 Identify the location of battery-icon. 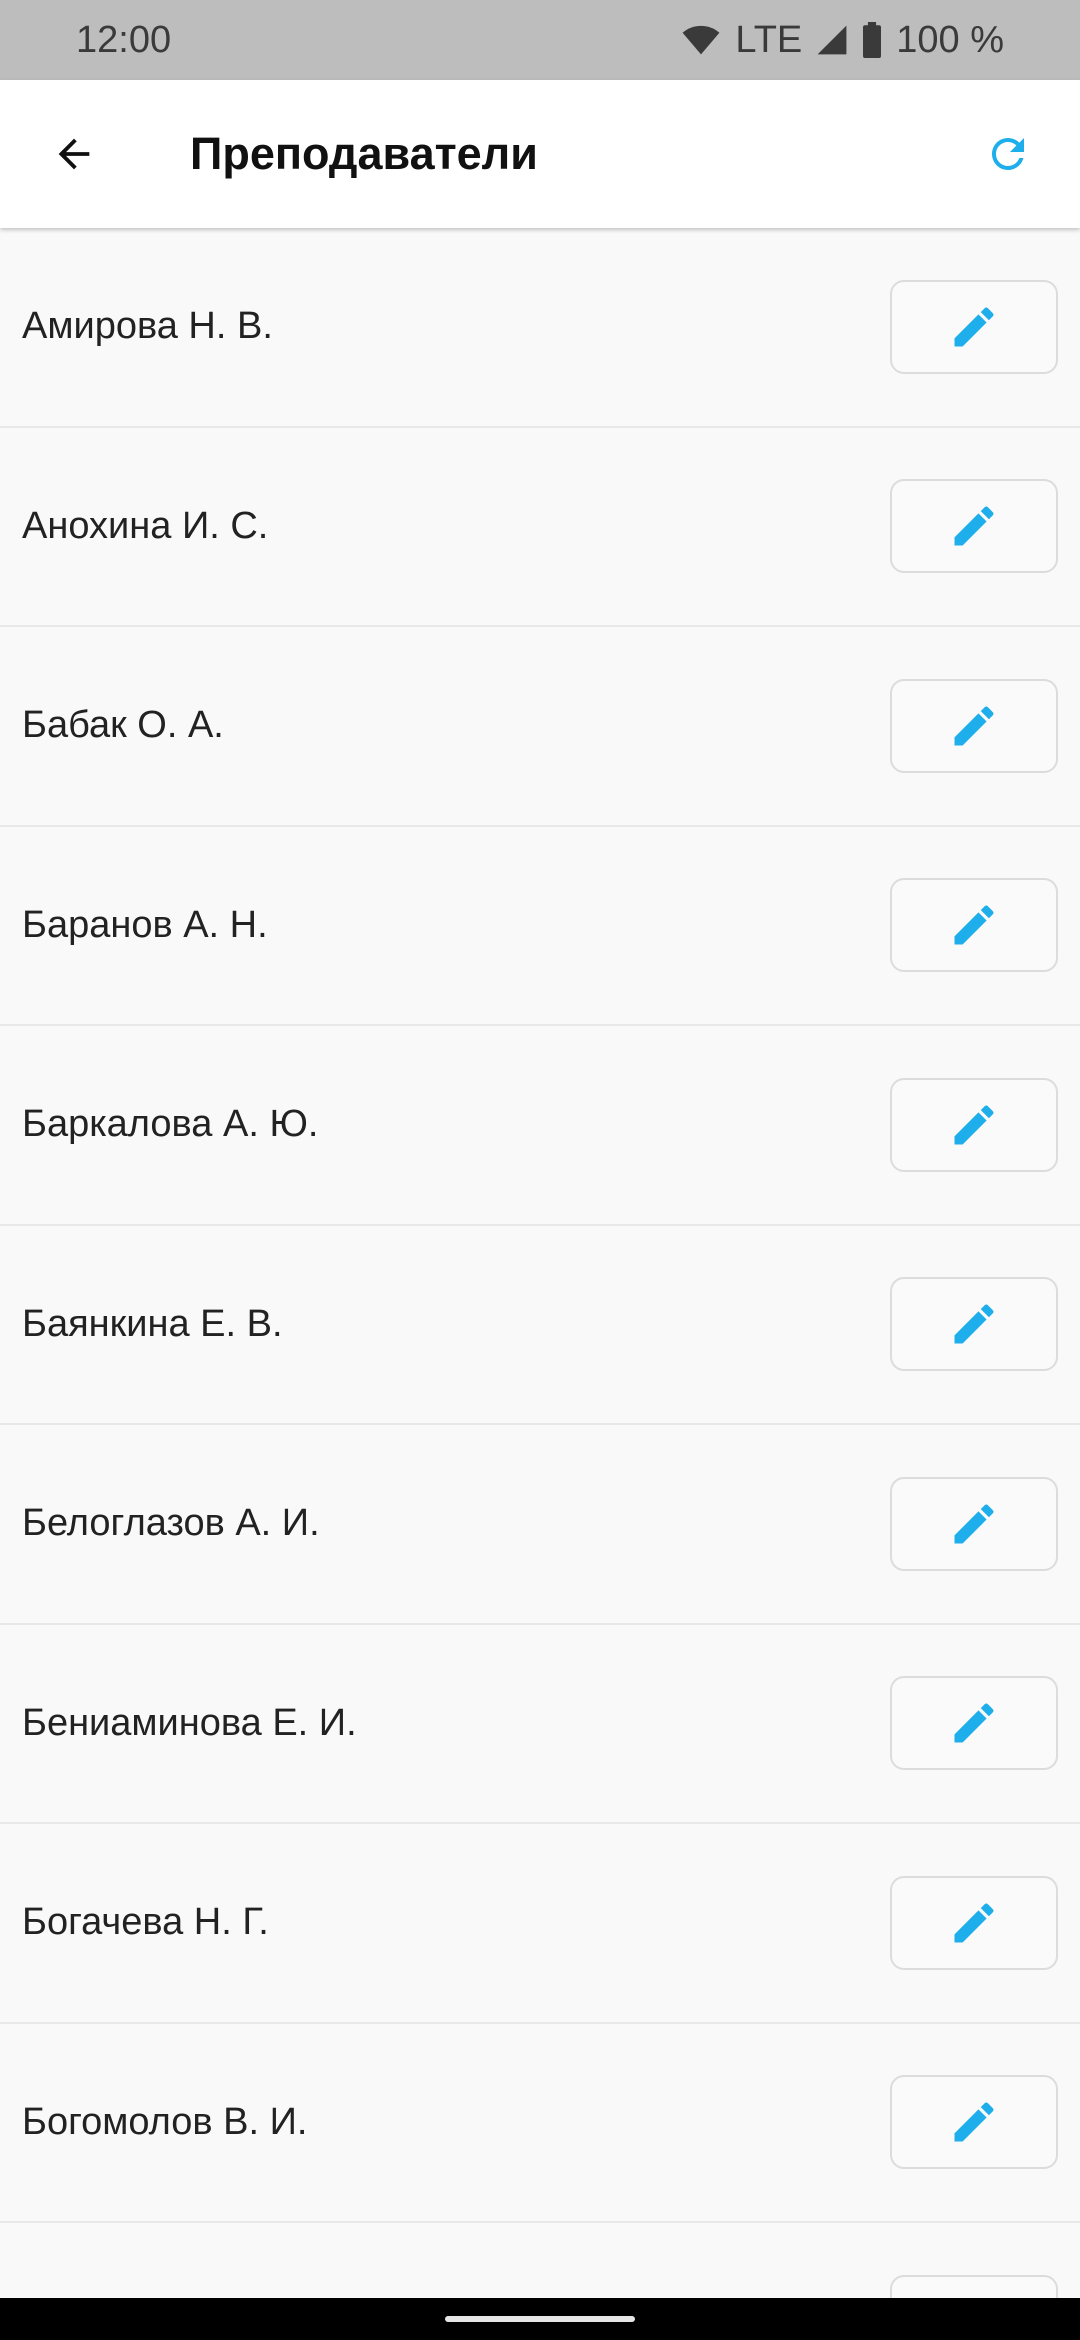
(872, 40).